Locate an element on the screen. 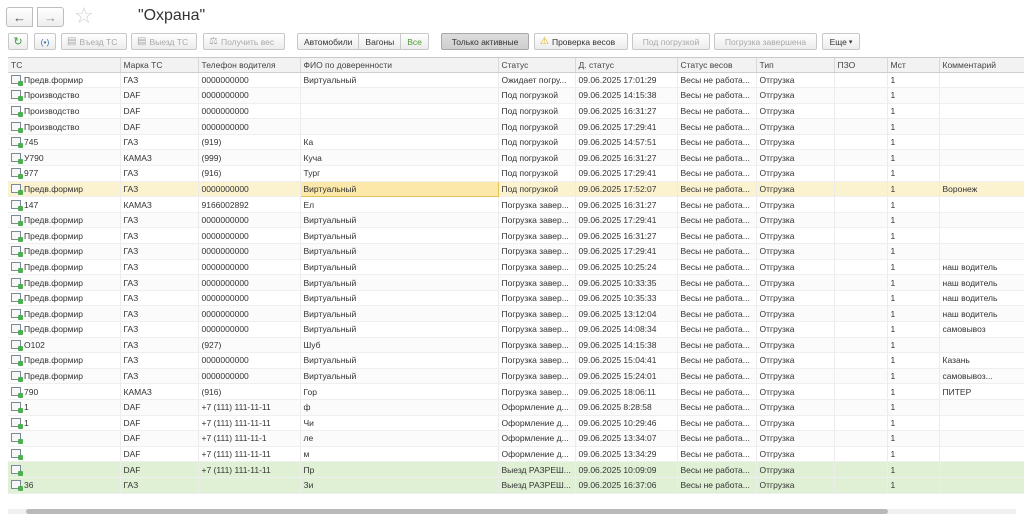 The image size is (1024, 516). cell-date: 09.06.2025 16:31:27 is located at coordinates (626, 236).